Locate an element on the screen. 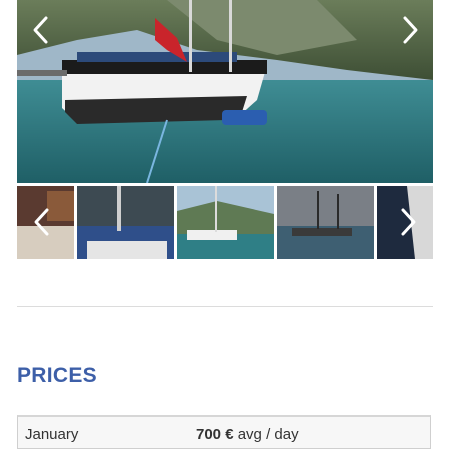 This screenshot has width=450, height=450. gallery-prev-arrow is located at coordinates (41, 30).